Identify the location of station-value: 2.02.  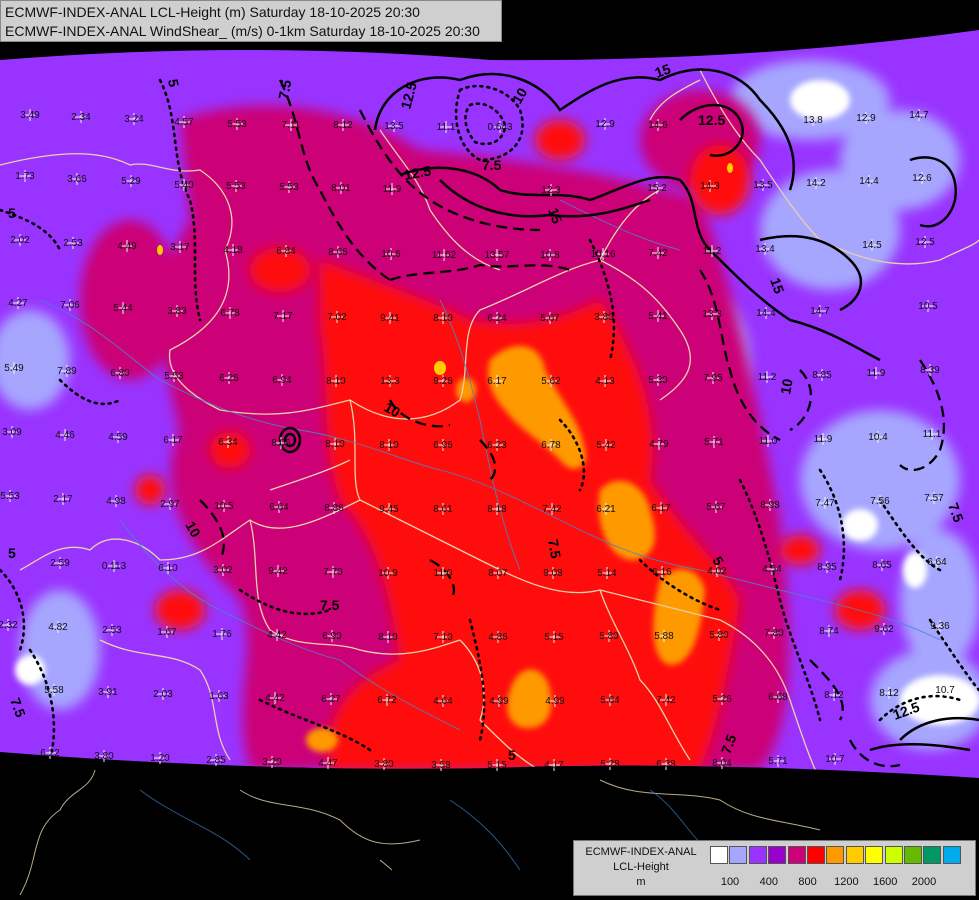
(20, 240).